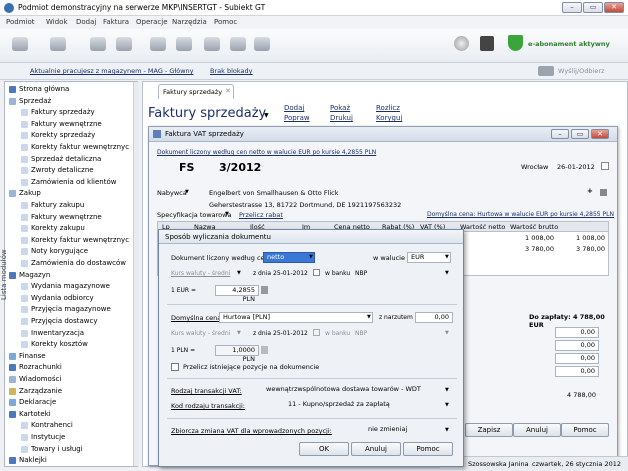 The width and height of the screenshot is (628, 471). Describe the element at coordinates (590, 191) in the screenshot. I see `add-buyer-icon: +` at that location.